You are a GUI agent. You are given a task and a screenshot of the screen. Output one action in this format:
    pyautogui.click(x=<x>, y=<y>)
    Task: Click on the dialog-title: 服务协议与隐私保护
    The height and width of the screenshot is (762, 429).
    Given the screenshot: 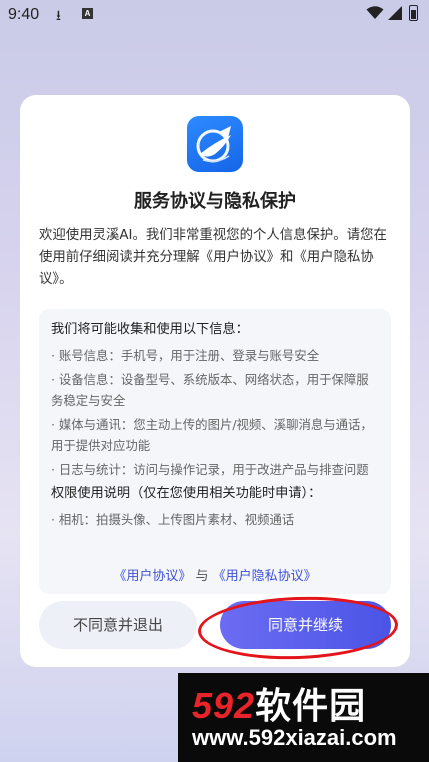 What is the action you would take?
    pyautogui.click(x=215, y=201)
    